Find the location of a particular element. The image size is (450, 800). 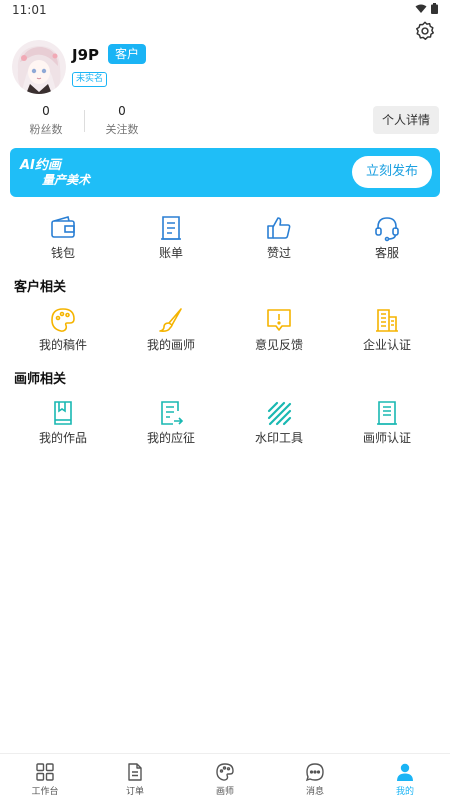

menu-label: 客服 is located at coordinates (386, 253).